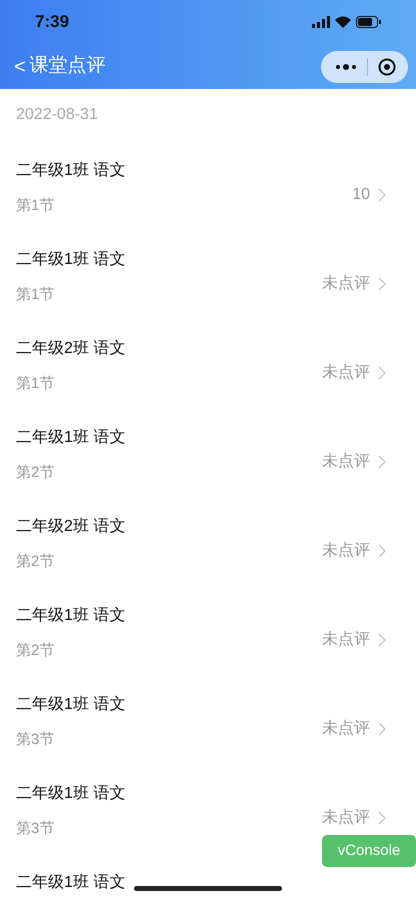 This screenshot has width=416, height=900. What do you see at coordinates (343, 22) in the screenshot?
I see `wifi-icon` at bounding box center [343, 22].